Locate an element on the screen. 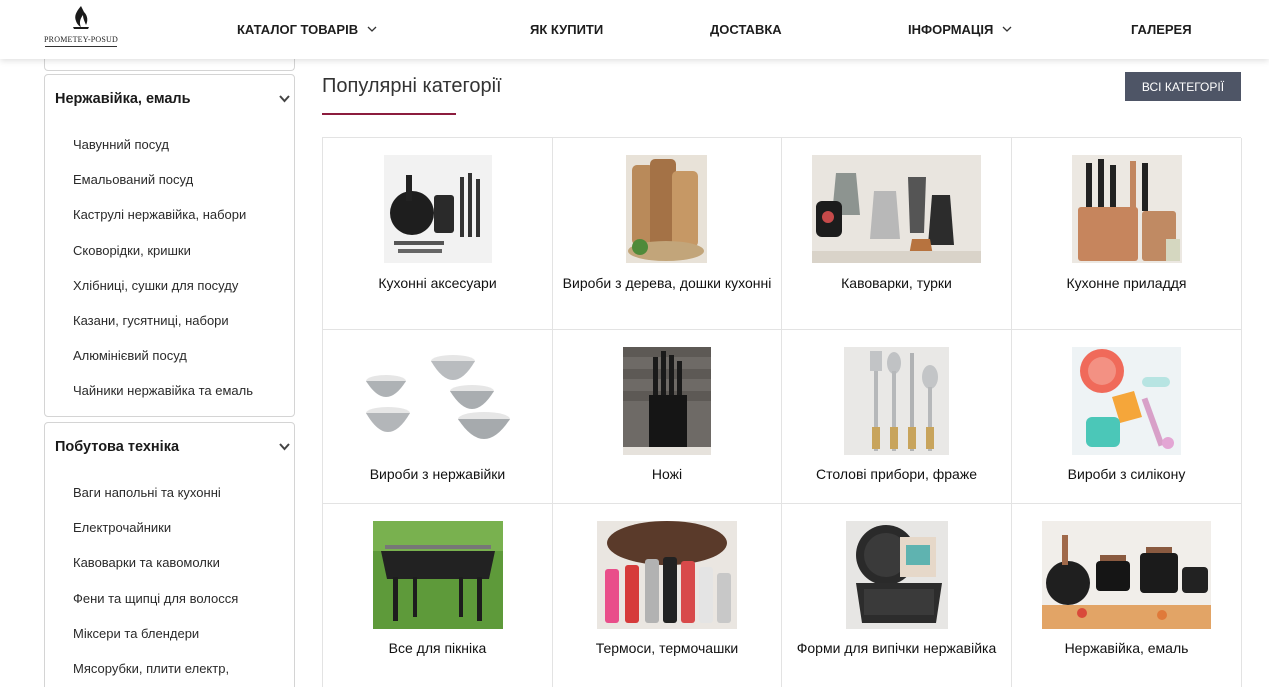 The image size is (1269, 687). category-card: Термоси, термочашки is located at coordinates (667, 595).